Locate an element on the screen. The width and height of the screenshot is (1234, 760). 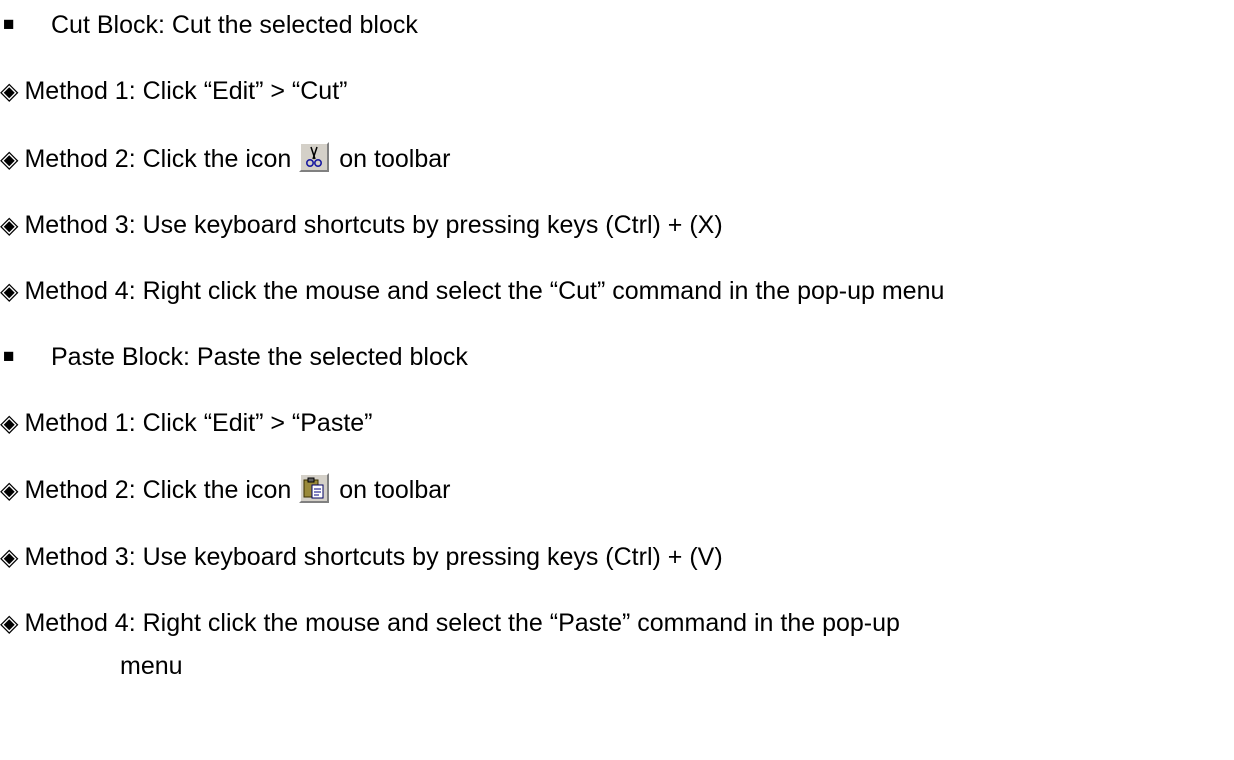
clipboard-paste-icon is located at coordinates (314, 488).